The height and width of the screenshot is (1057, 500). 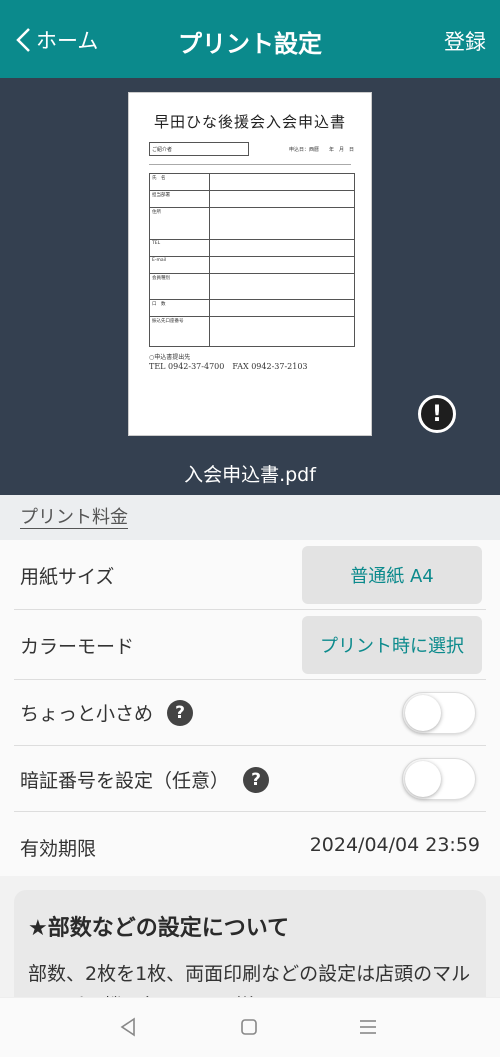 What do you see at coordinates (179, 265) in the screenshot?
I see `doc-cell: E-mail` at bounding box center [179, 265].